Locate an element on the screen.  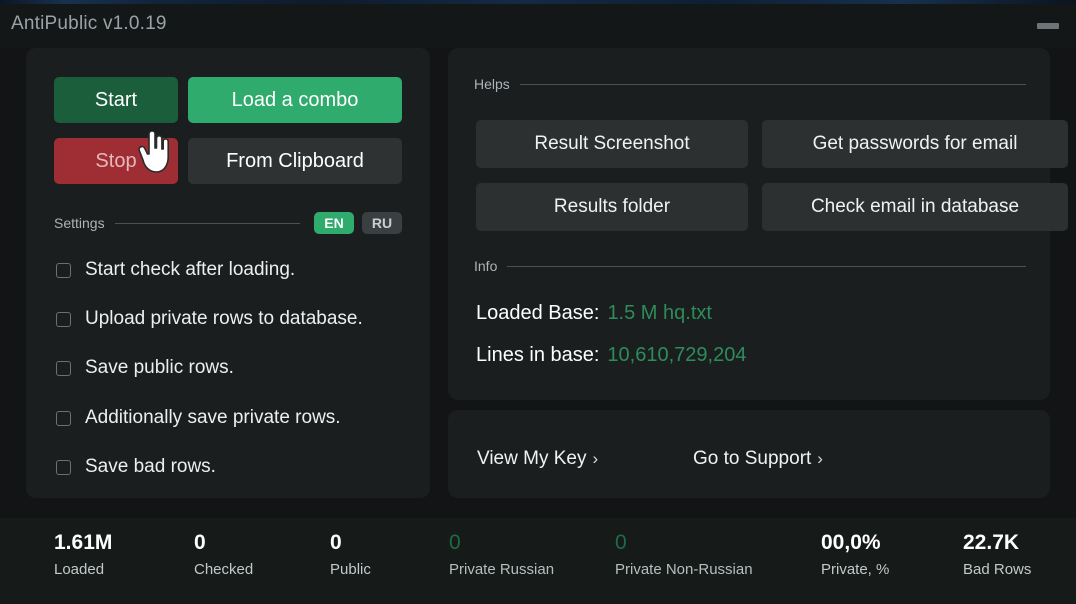
get-passwords-for-email-button: Get passwords for email is located at coordinates (915, 144).